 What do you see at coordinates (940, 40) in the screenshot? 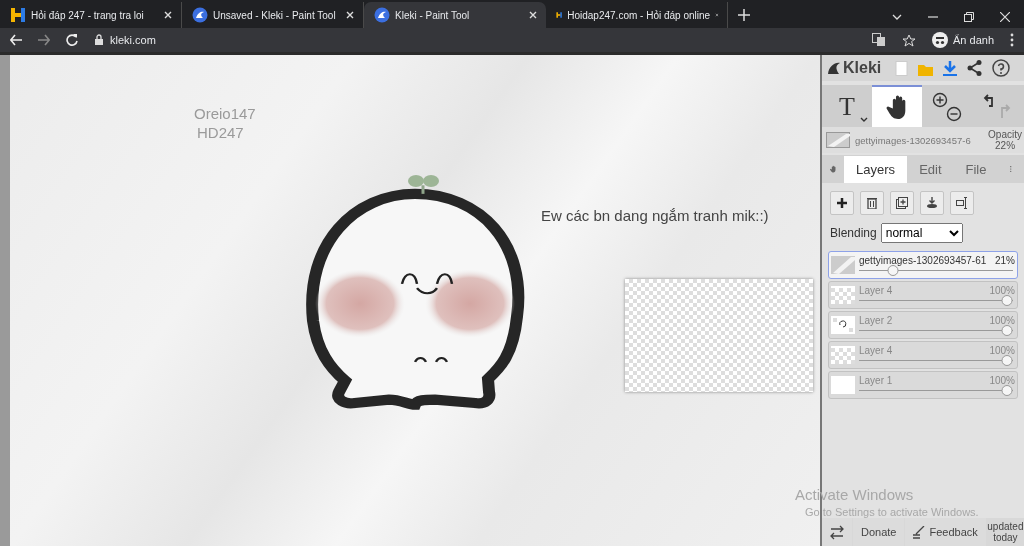
I see `incognito-icon` at bounding box center [940, 40].